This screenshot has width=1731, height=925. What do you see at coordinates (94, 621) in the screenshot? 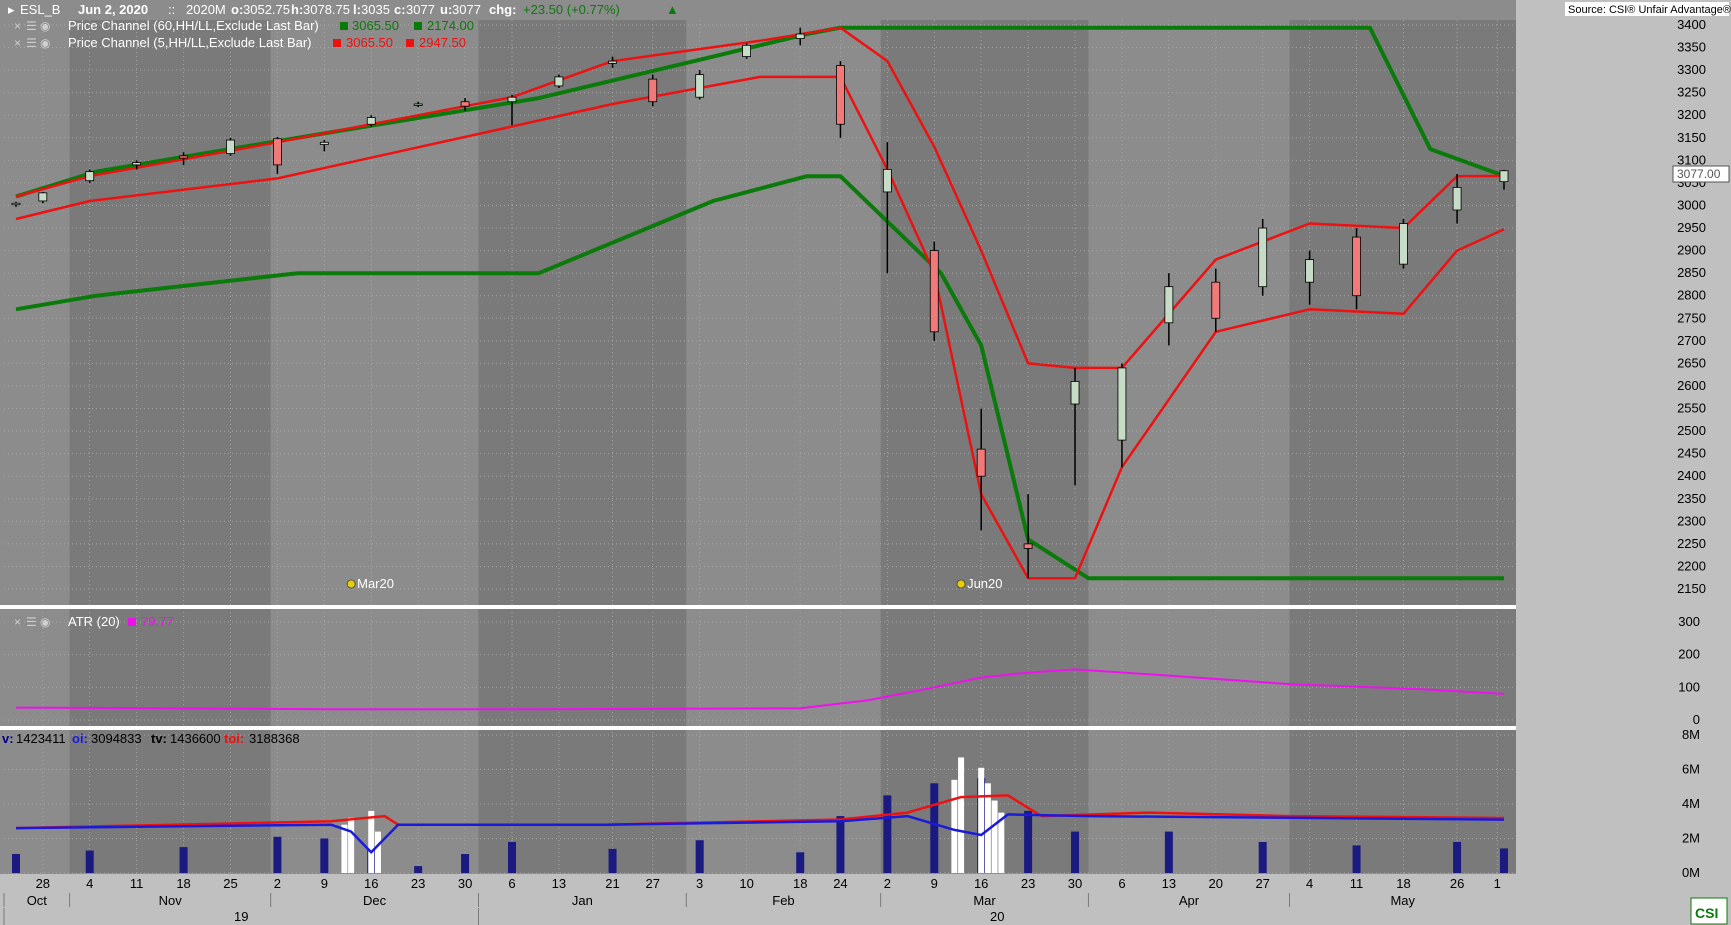
I see `atr-label: ATR (20)` at bounding box center [94, 621].